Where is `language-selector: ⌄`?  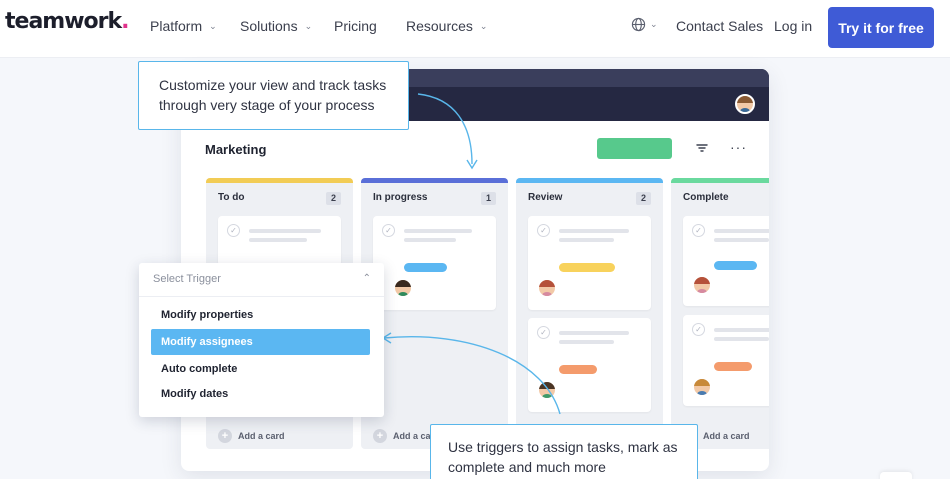
language-selector: ⌄ is located at coordinates (644, 24).